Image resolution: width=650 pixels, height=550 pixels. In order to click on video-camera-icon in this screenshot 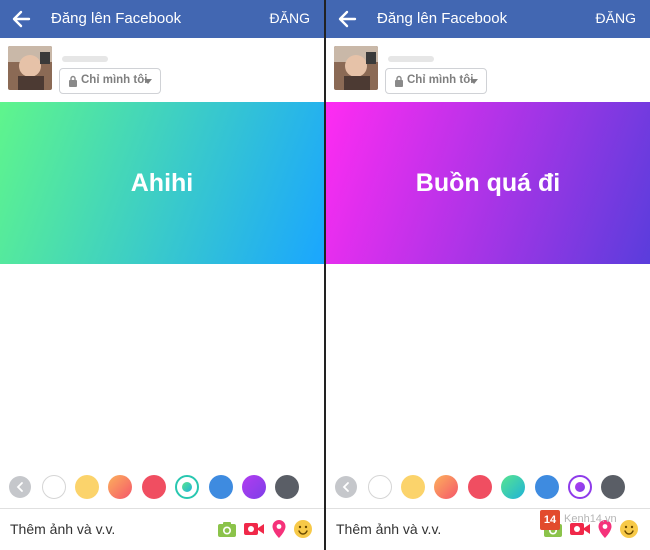, I will do `click(254, 529)`.